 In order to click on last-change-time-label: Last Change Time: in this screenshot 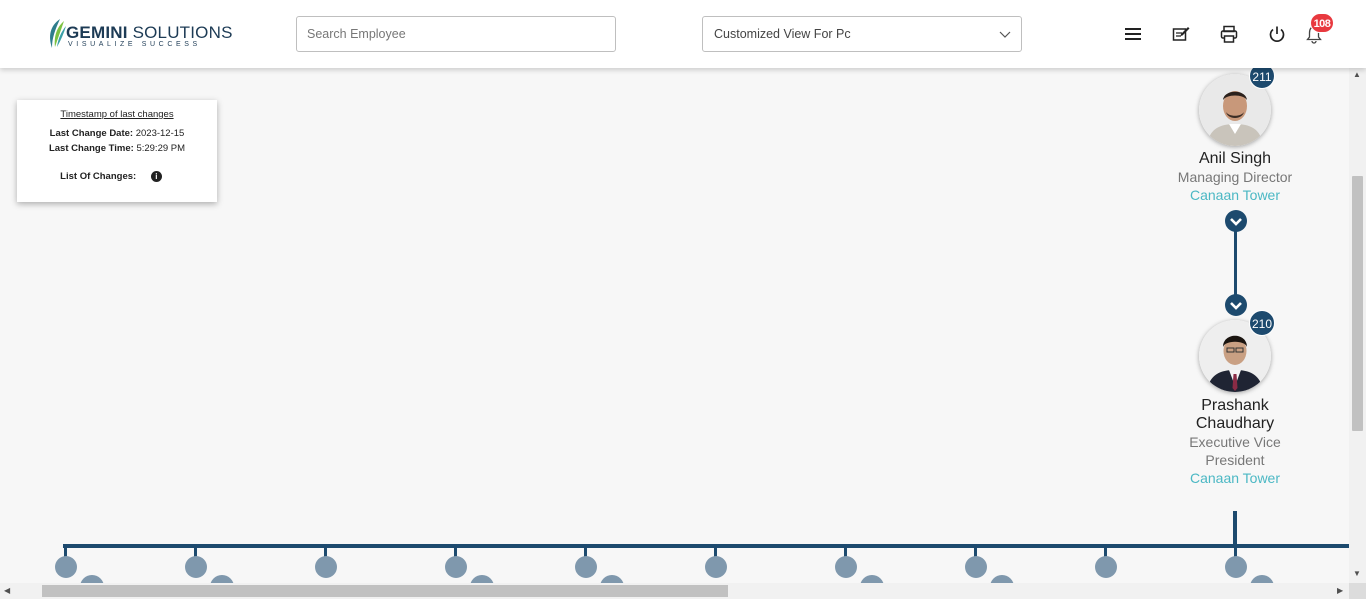, I will do `click(91, 148)`.